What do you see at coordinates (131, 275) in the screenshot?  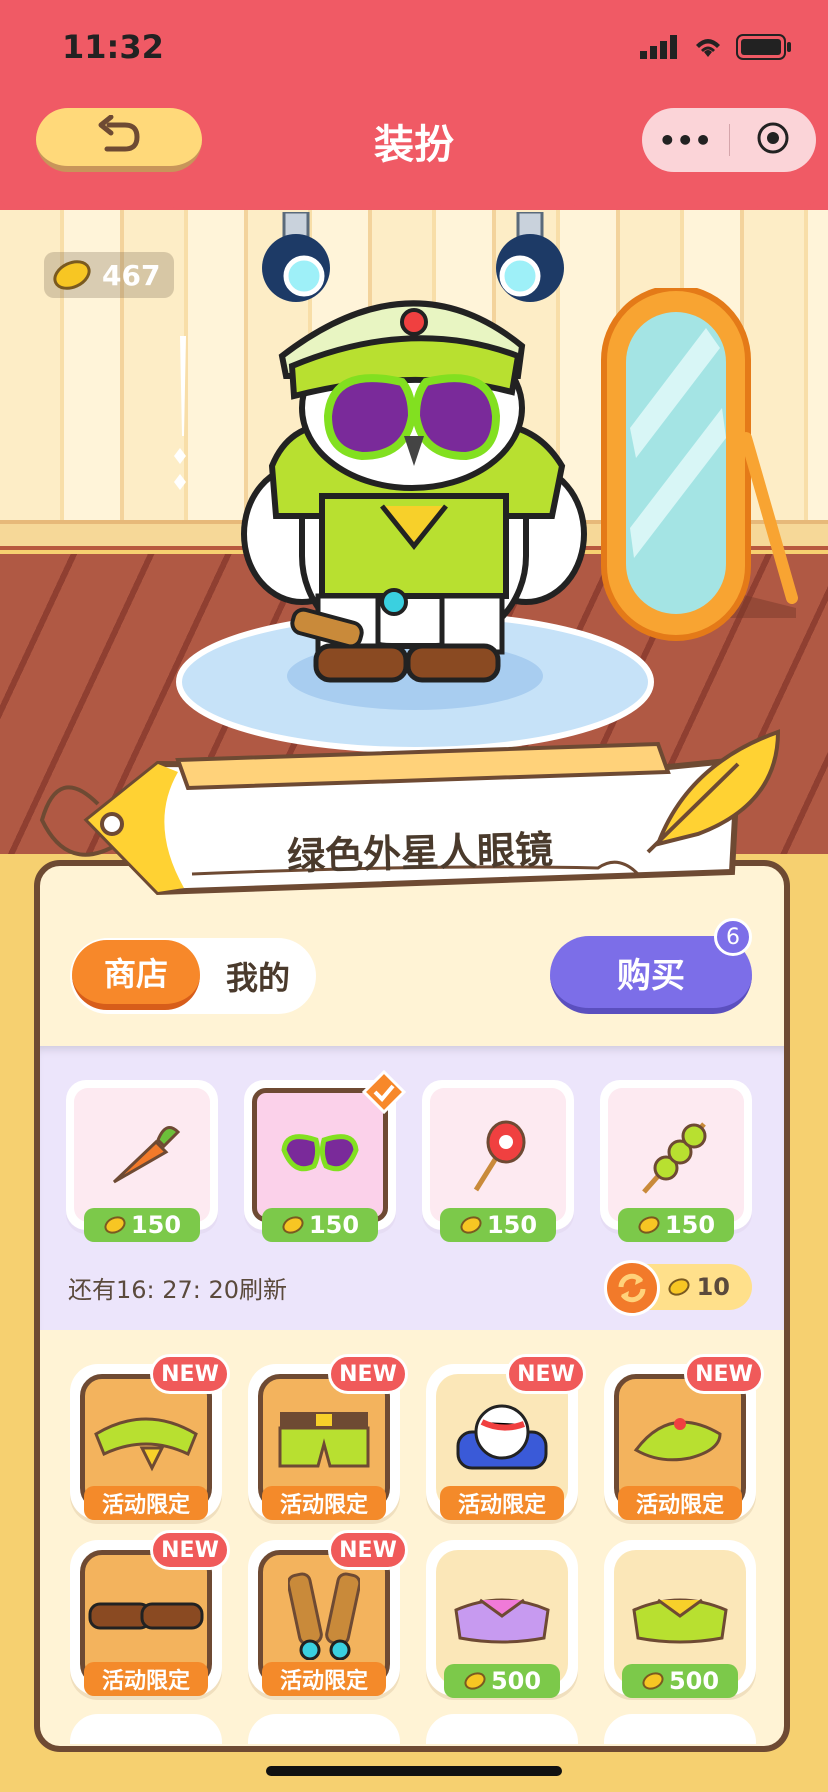 I see `coin-amount: 467` at bounding box center [131, 275].